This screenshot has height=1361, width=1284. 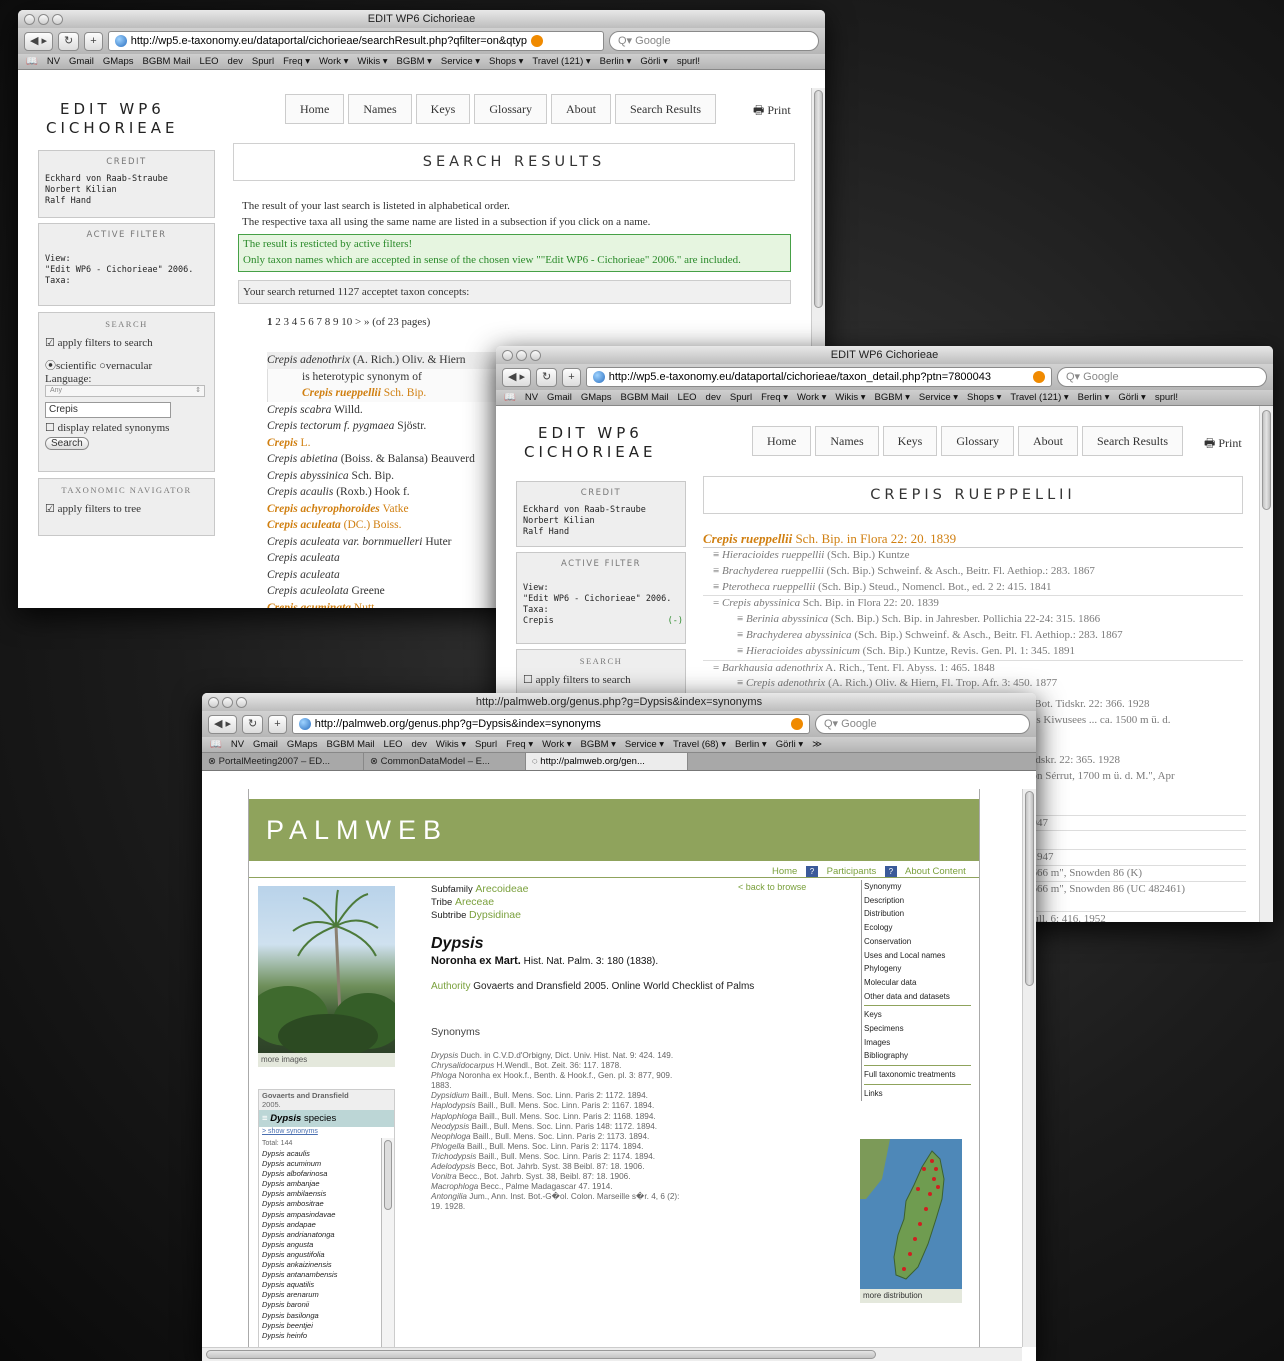 What do you see at coordinates (852, 871) in the screenshot?
I see `participants-link: Participants` at bounding box center [852, 871].